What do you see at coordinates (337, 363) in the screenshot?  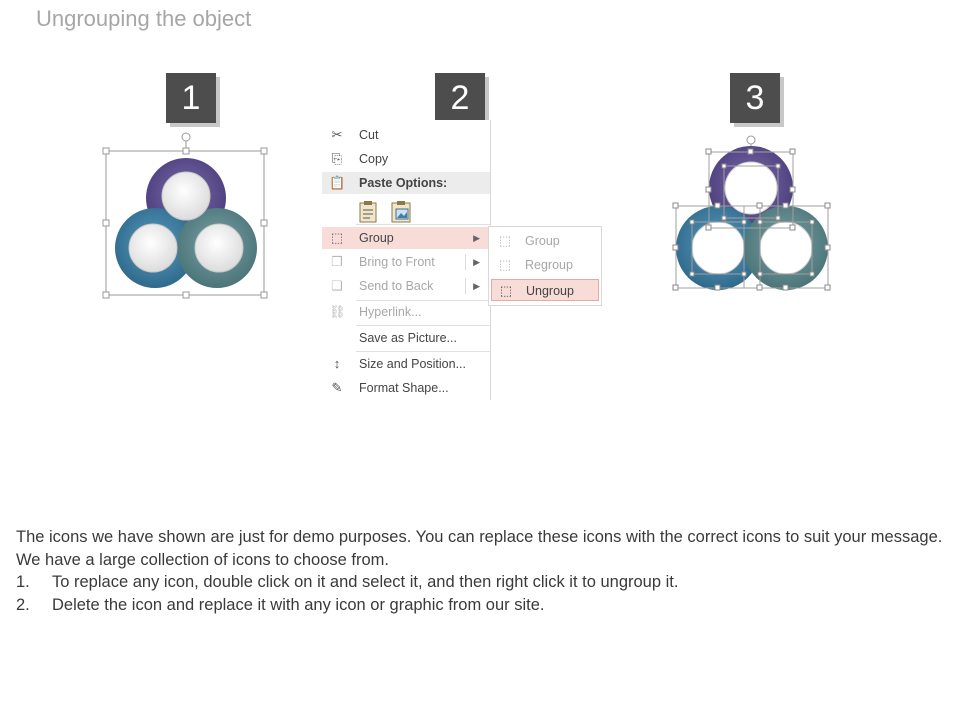 I see `size-position-icon: ↕` at bounding box center [337, 363].